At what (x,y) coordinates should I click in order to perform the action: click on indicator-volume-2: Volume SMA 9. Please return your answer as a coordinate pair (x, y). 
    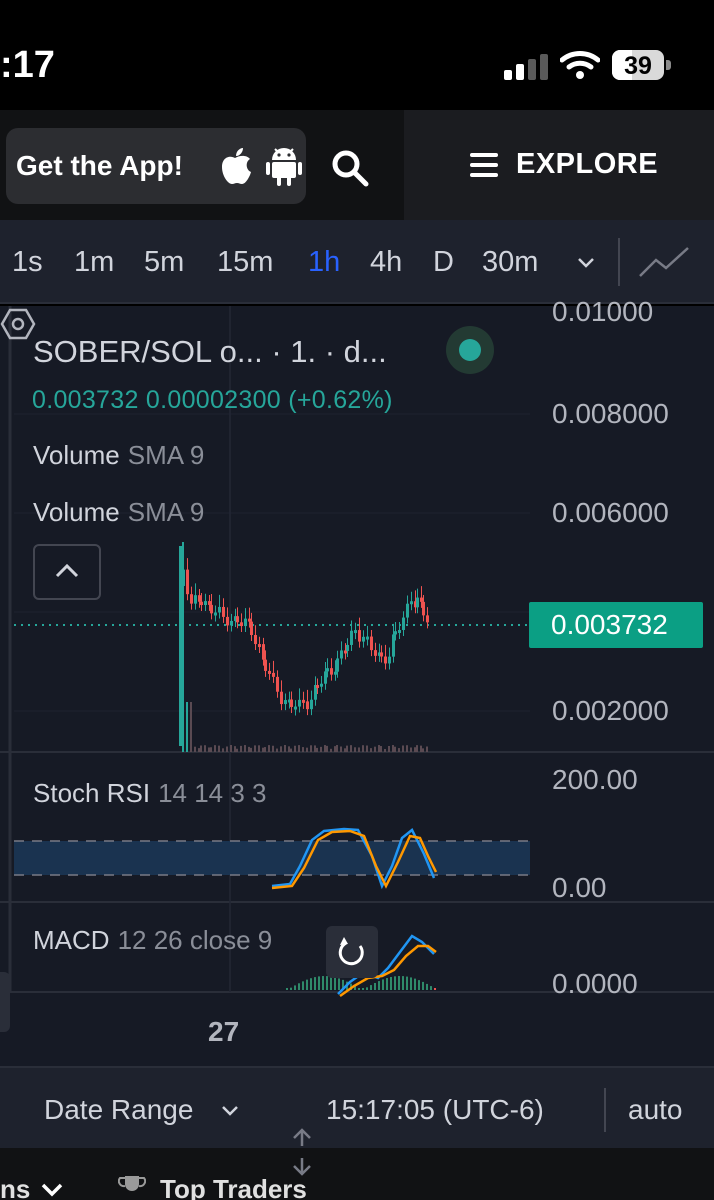
    Looking at the image, I should click on (118, 512).